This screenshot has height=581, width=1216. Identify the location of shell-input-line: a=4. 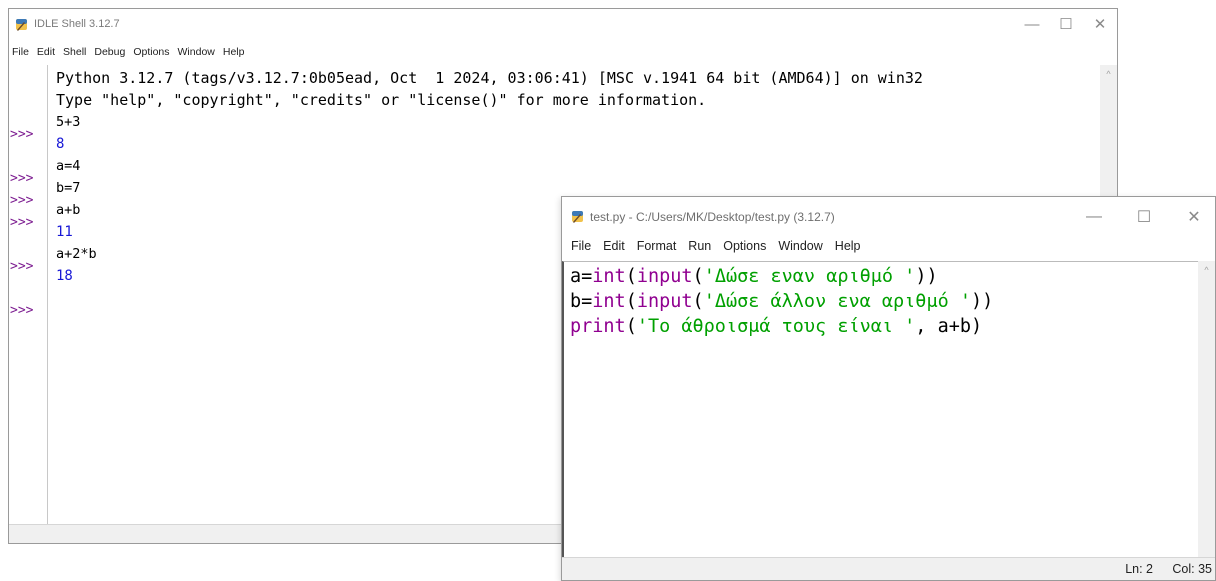
(68, 166).